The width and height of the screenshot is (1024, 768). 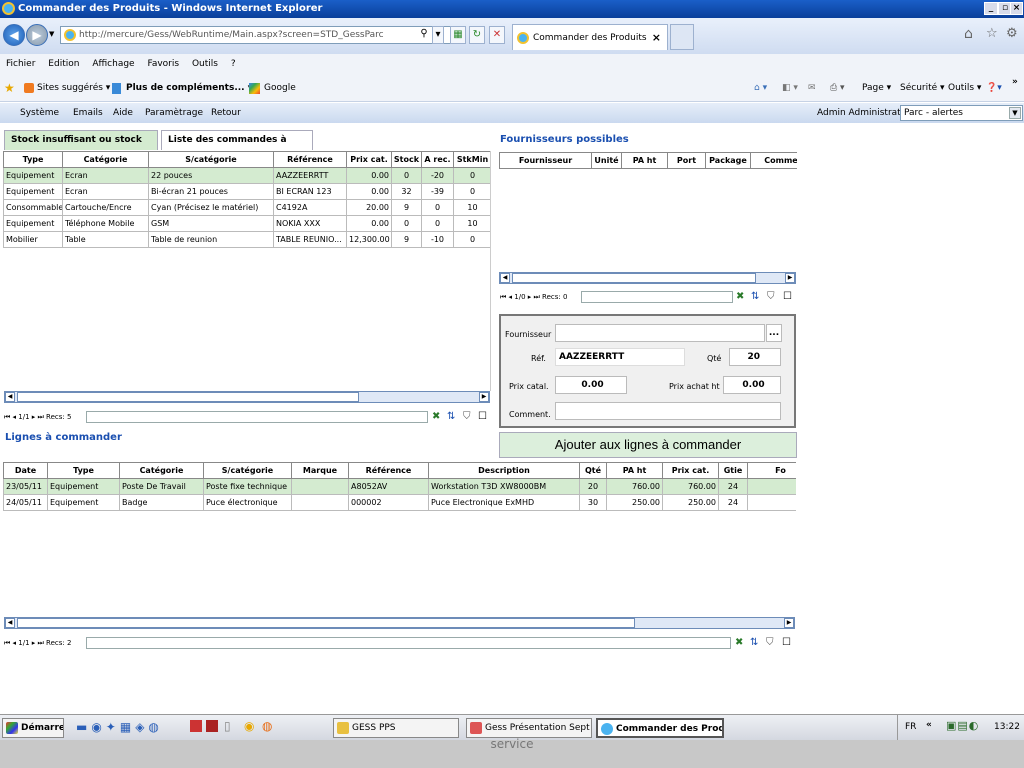 I want to click on col-qte: Qté, so click(x=593, y=470).